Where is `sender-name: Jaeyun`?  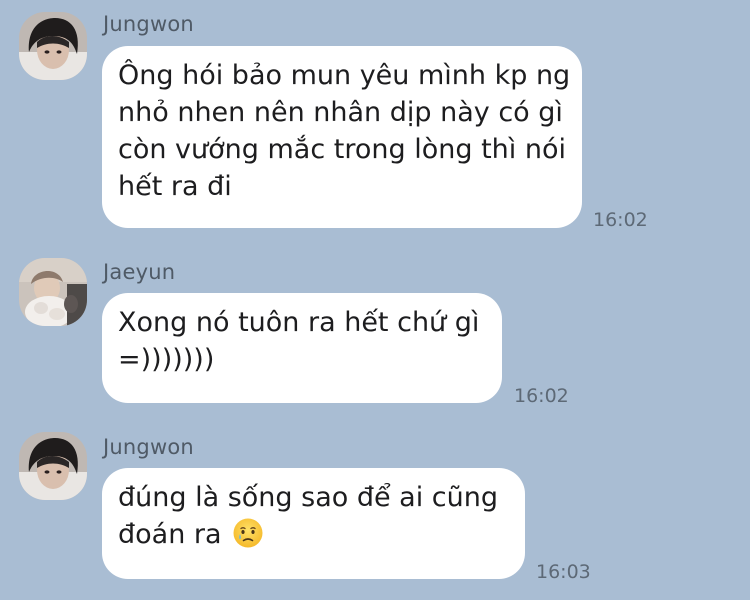 sender-name: Jaeyun is located at coordinates (139, 272).